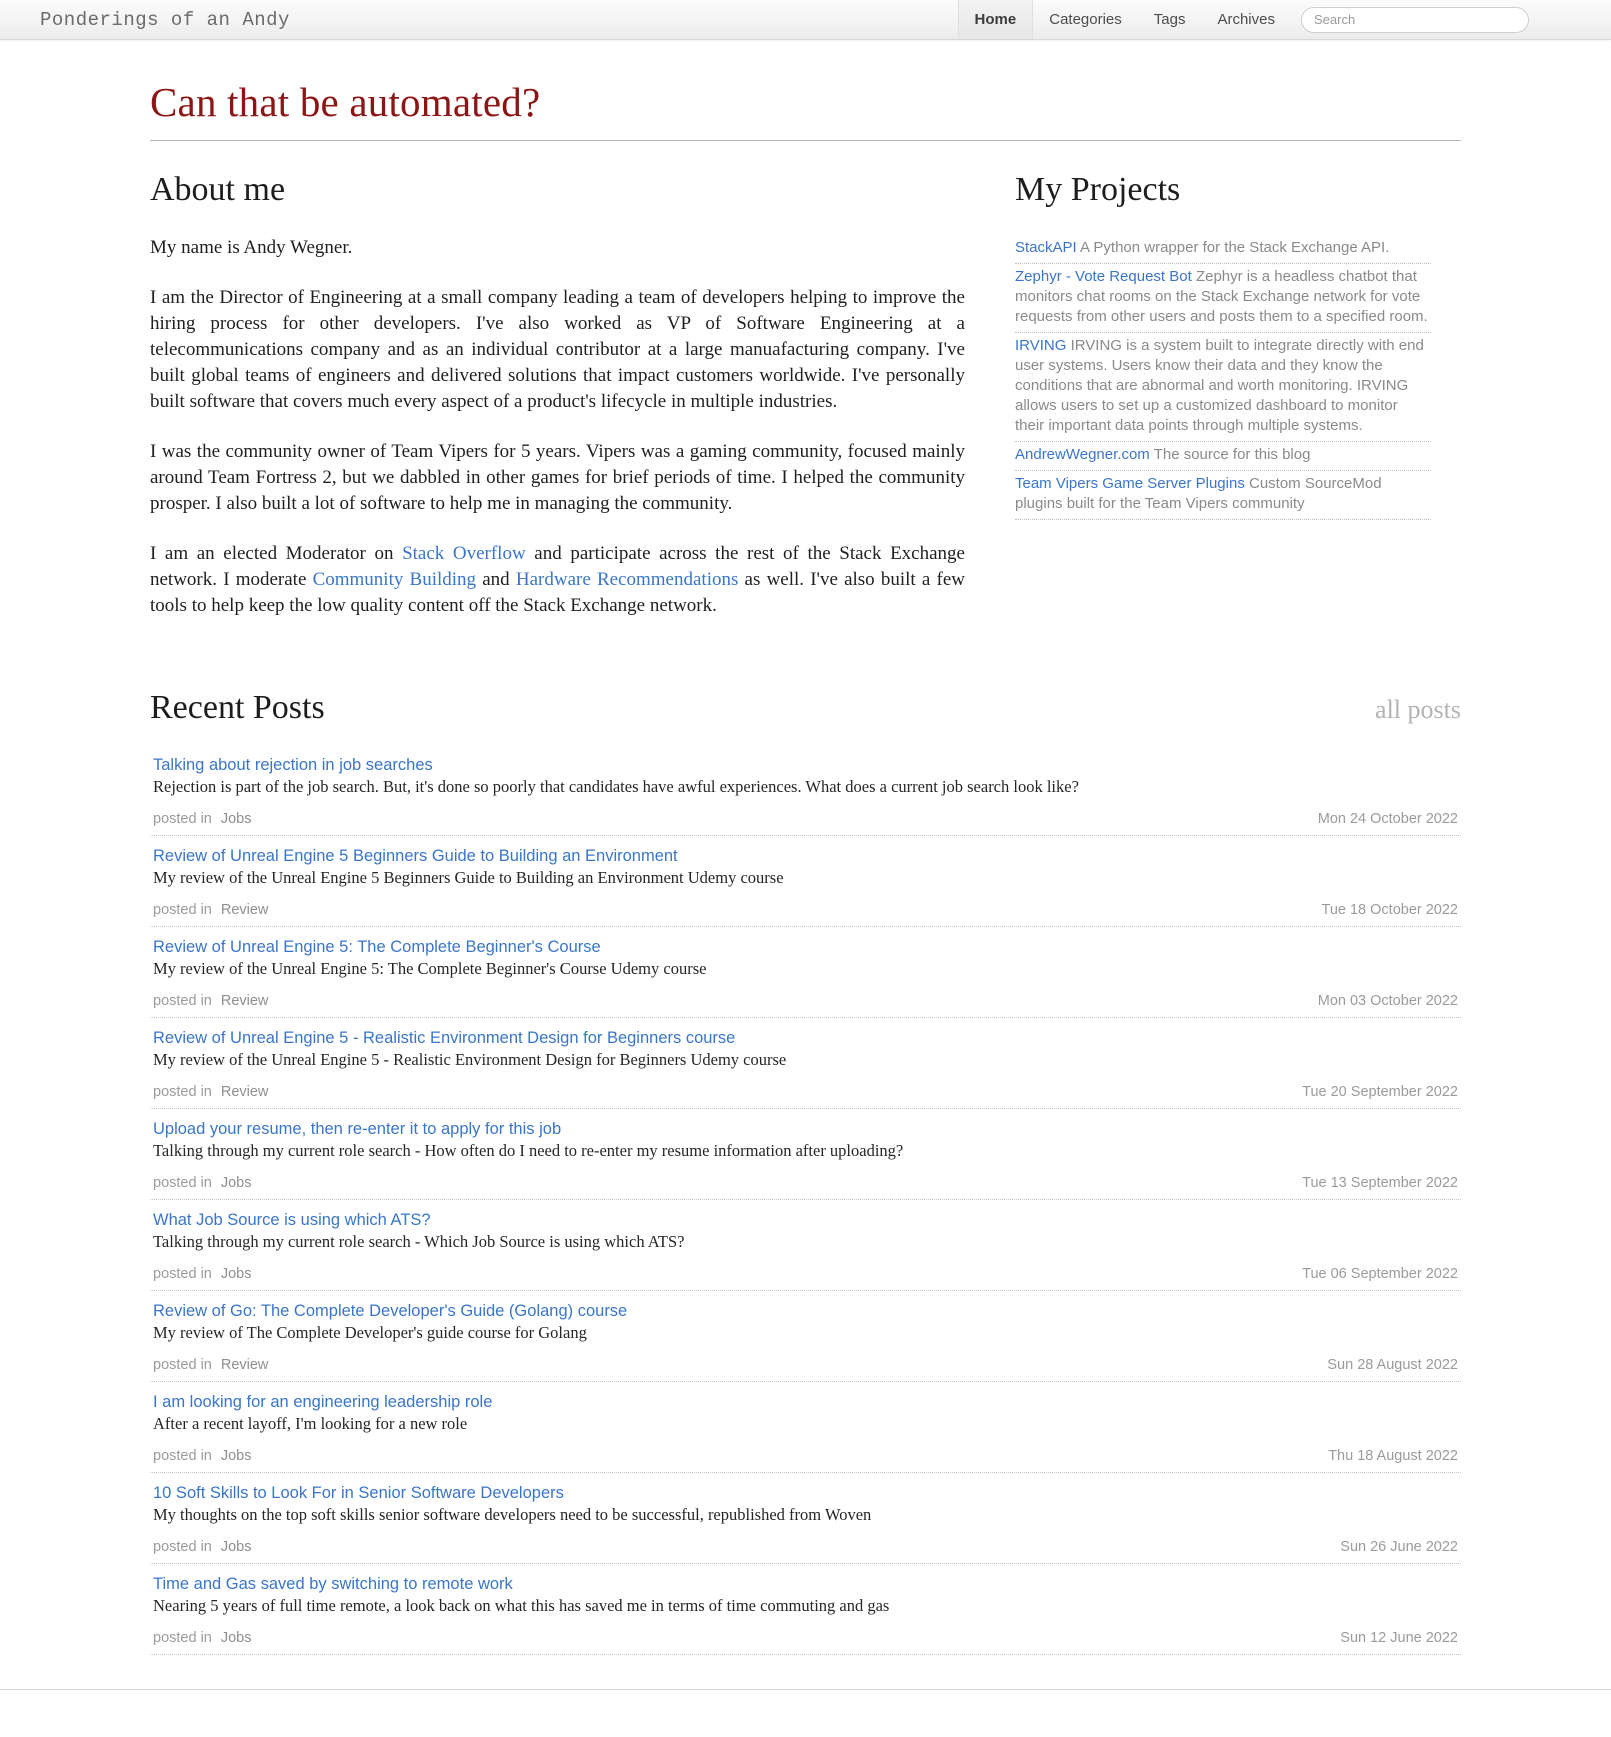 Image resolution: width=1611 pixels, height=1737 pixels. I want to click on project-link-andrewwegner: AndrewWegner.com, so click(1082, 454).